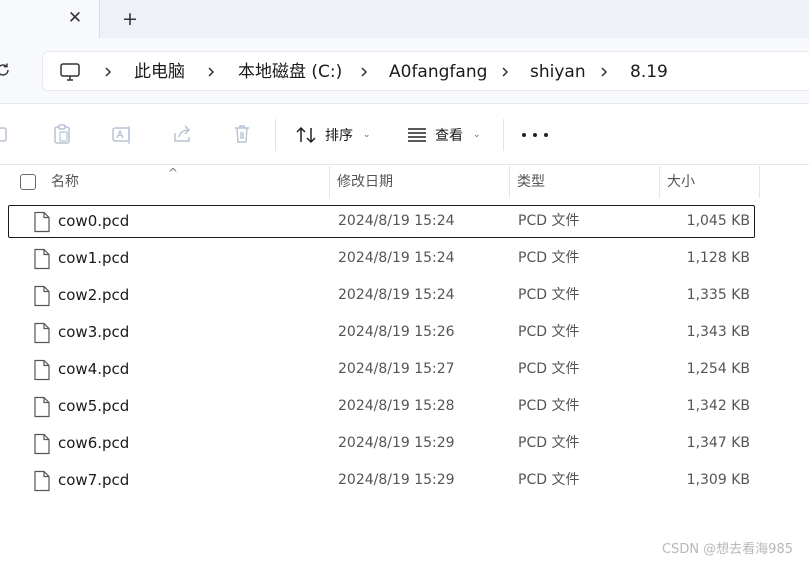 This screenshot has height=563, width=809. I want to click on breadcrumb-current-folder: 8.19, so click(649, 72).